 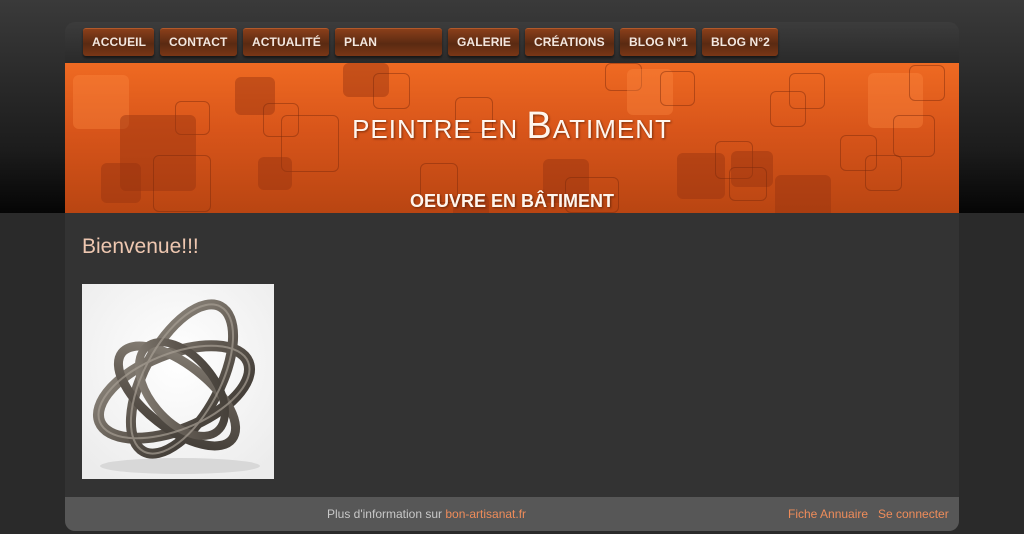 What do you see at coordinates (483, 42) in the screenshot?
I see `nav-item-galerie: GALERIE` at bounding box center [483, 42].